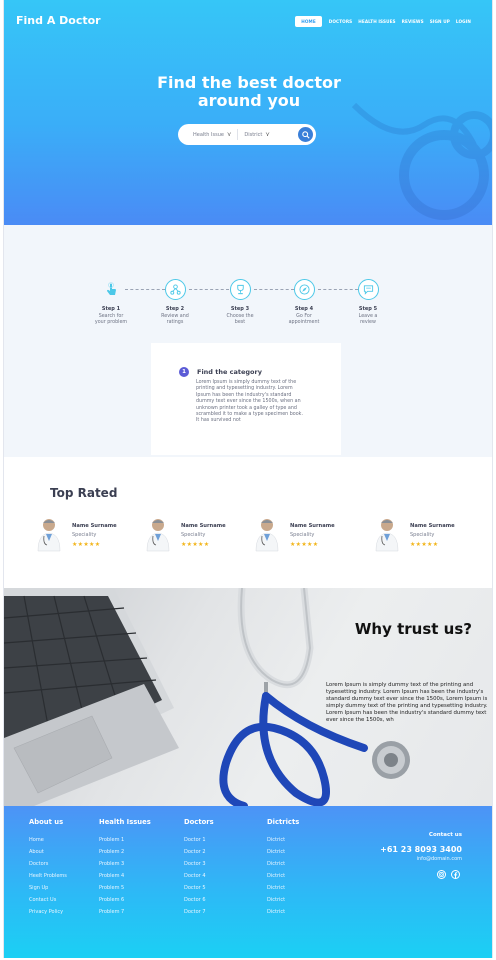 This screenshot has height=960, width=496. Describe the element at coordinates (368, 319) in the screenshot. I see `step-desc: Leave a review` at that location.